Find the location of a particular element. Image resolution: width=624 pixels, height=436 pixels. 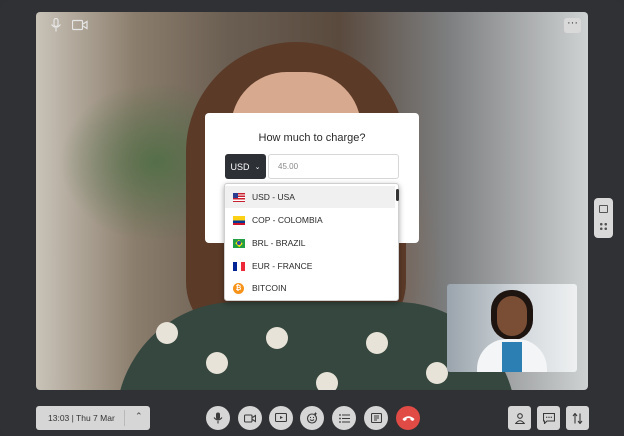

reactions-button is located at coordinates (312, 418).